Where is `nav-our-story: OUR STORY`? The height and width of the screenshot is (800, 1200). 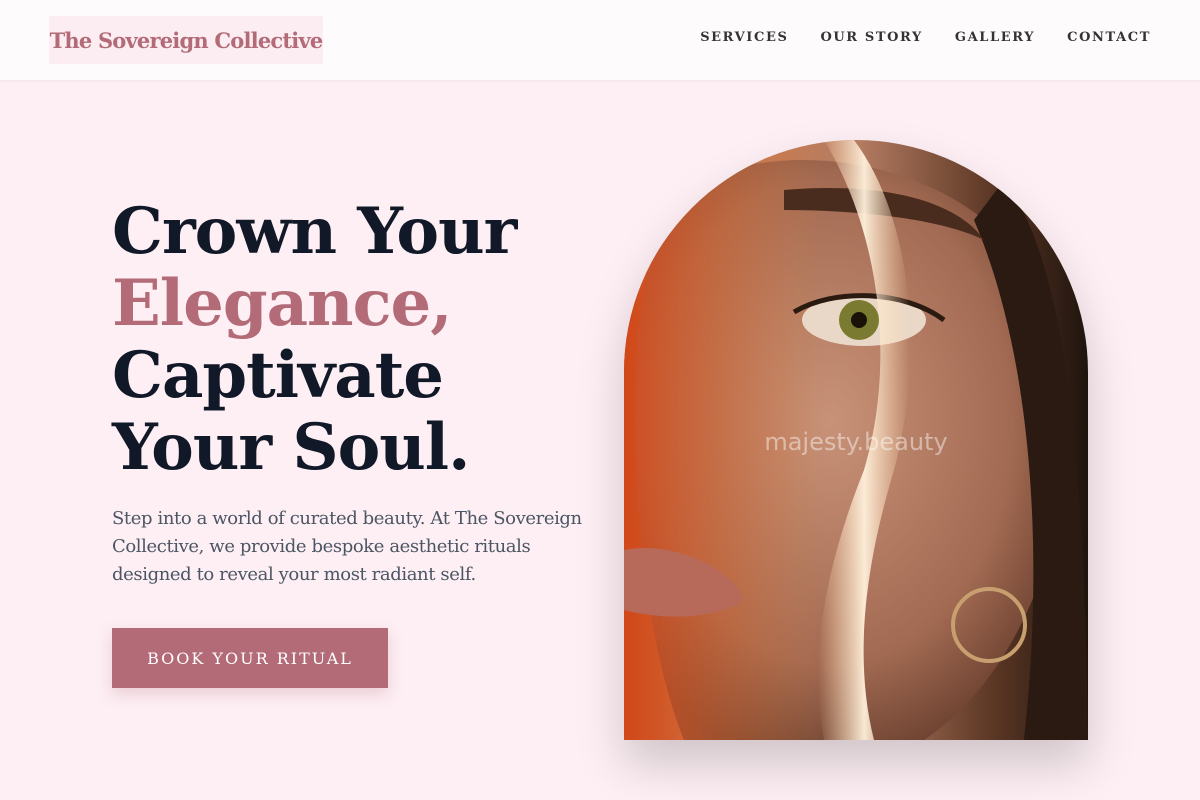
nav-our-story: OUR STORY is located at coordinates (871, 37).